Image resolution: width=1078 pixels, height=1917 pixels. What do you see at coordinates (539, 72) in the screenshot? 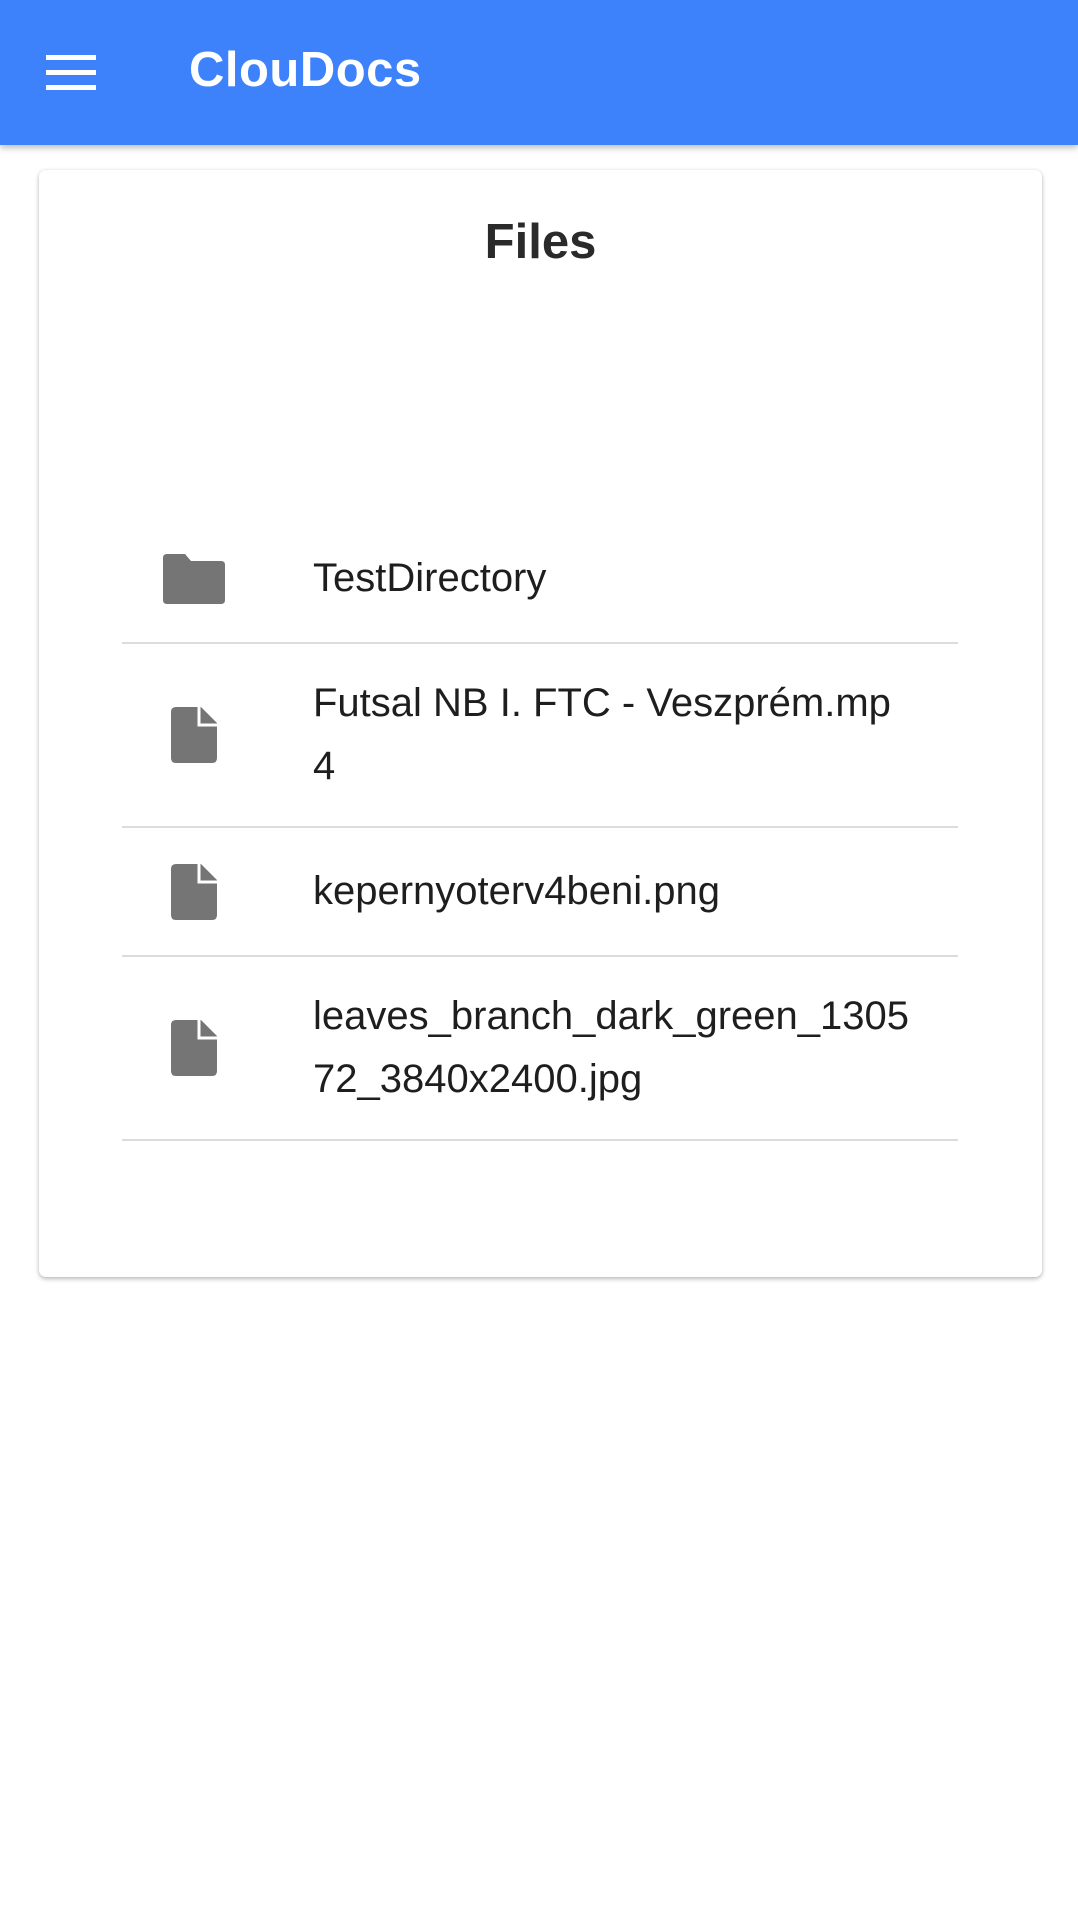
I see `app-bar: ClouDocs` at bounding box center [539, 72].